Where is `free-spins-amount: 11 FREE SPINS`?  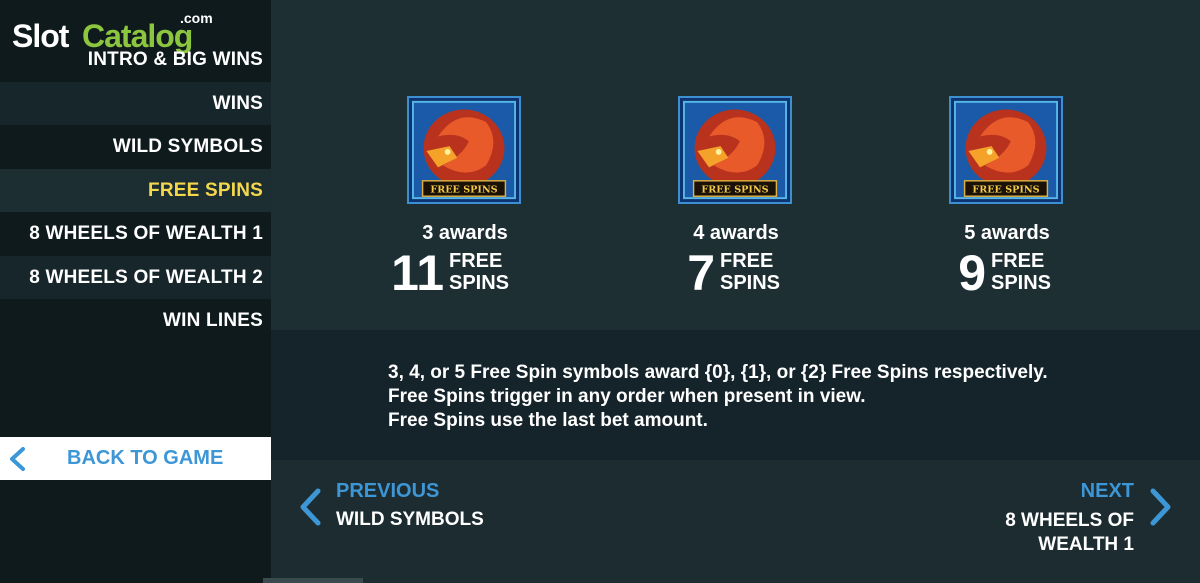
free-spins-amount: 11 FREE SPINS is located at coordinates (464, 273).